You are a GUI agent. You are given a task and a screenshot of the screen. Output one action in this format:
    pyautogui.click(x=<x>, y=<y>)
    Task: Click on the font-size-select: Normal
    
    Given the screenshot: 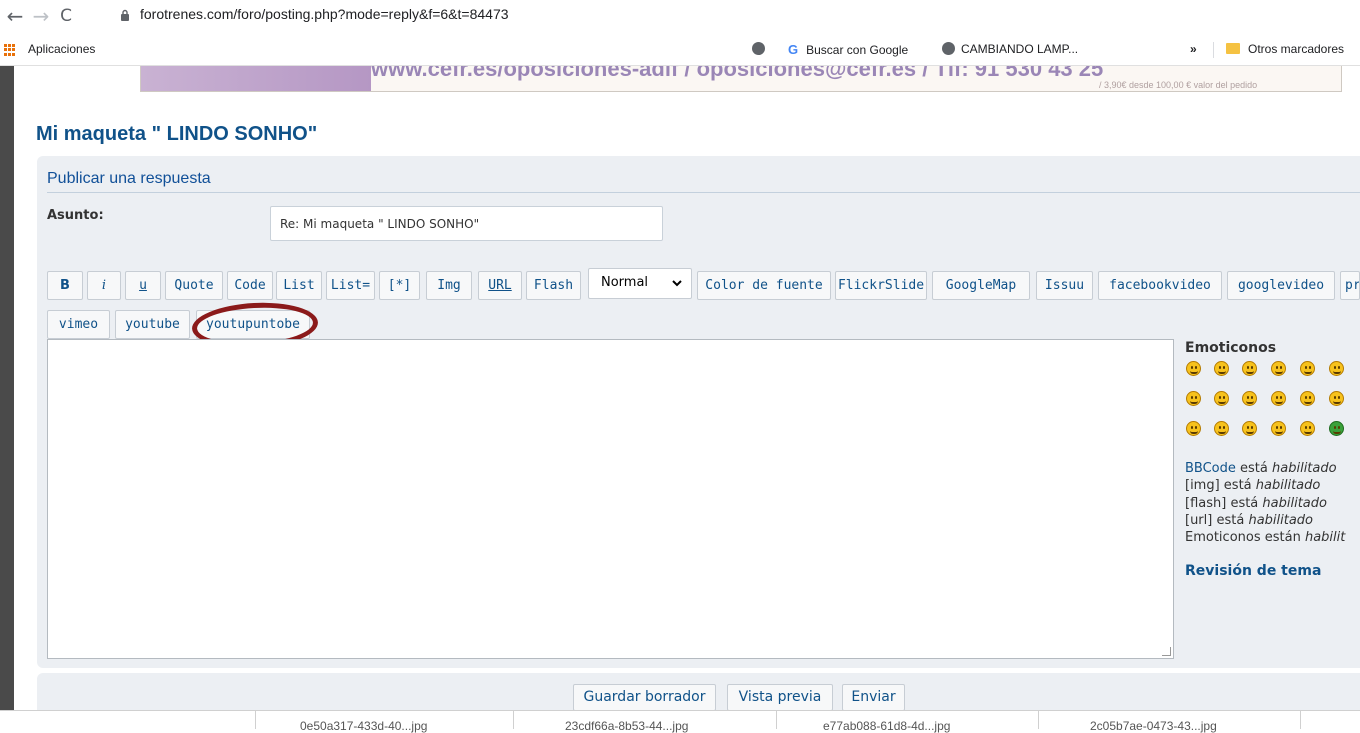 What is the action you would take?
    pyautogui.click(x=640, y=283)
    